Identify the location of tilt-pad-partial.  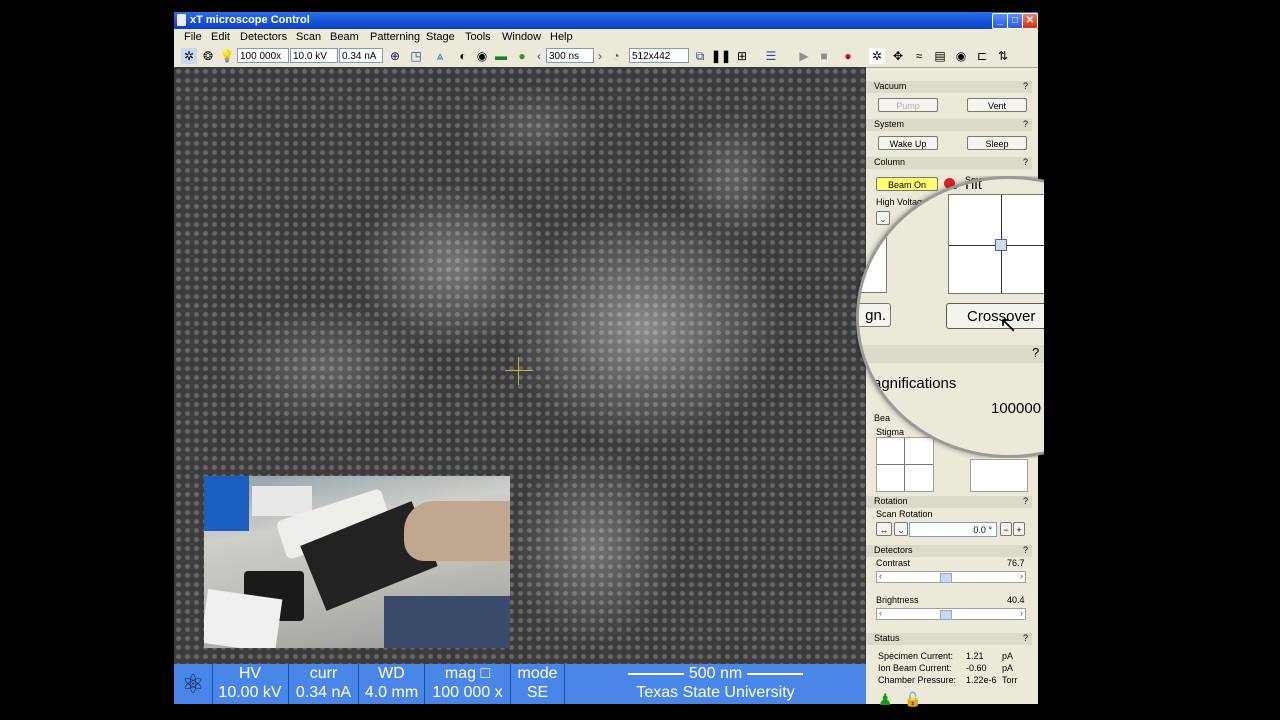
(873, 261).